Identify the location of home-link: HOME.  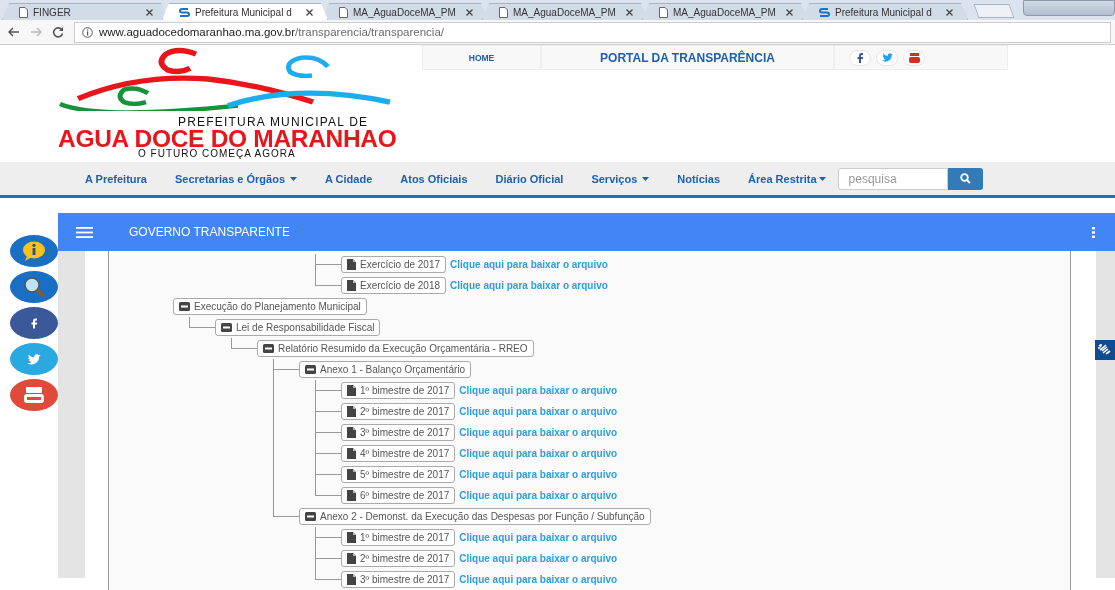
(481, 57).